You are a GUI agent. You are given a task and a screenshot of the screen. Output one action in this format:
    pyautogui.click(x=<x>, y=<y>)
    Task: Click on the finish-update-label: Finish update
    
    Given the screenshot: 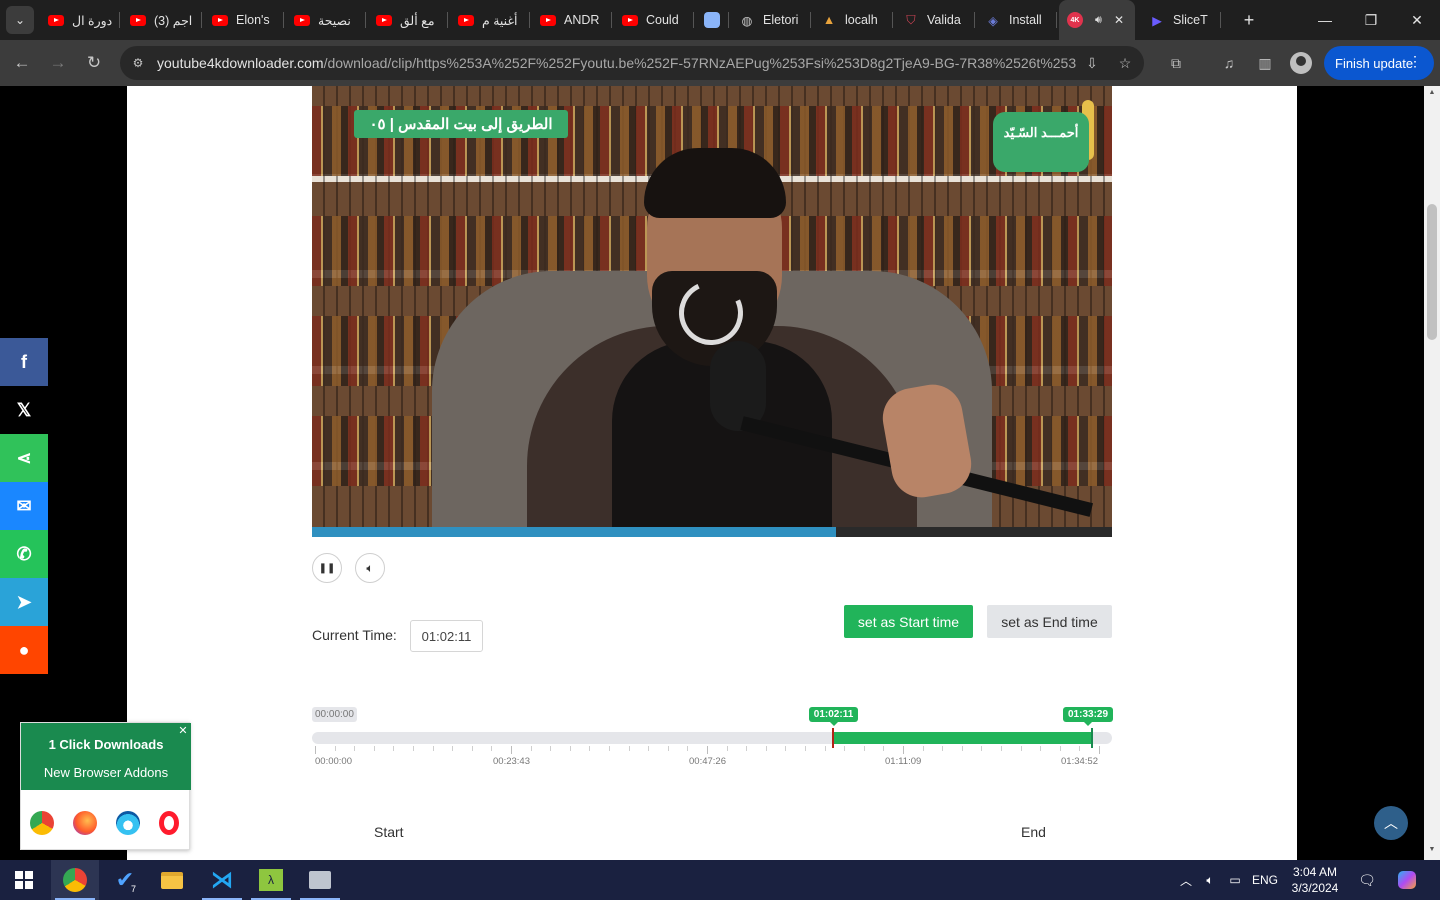 What is the action you would take?
    pyautogui.click(x=1374, y=63)
    